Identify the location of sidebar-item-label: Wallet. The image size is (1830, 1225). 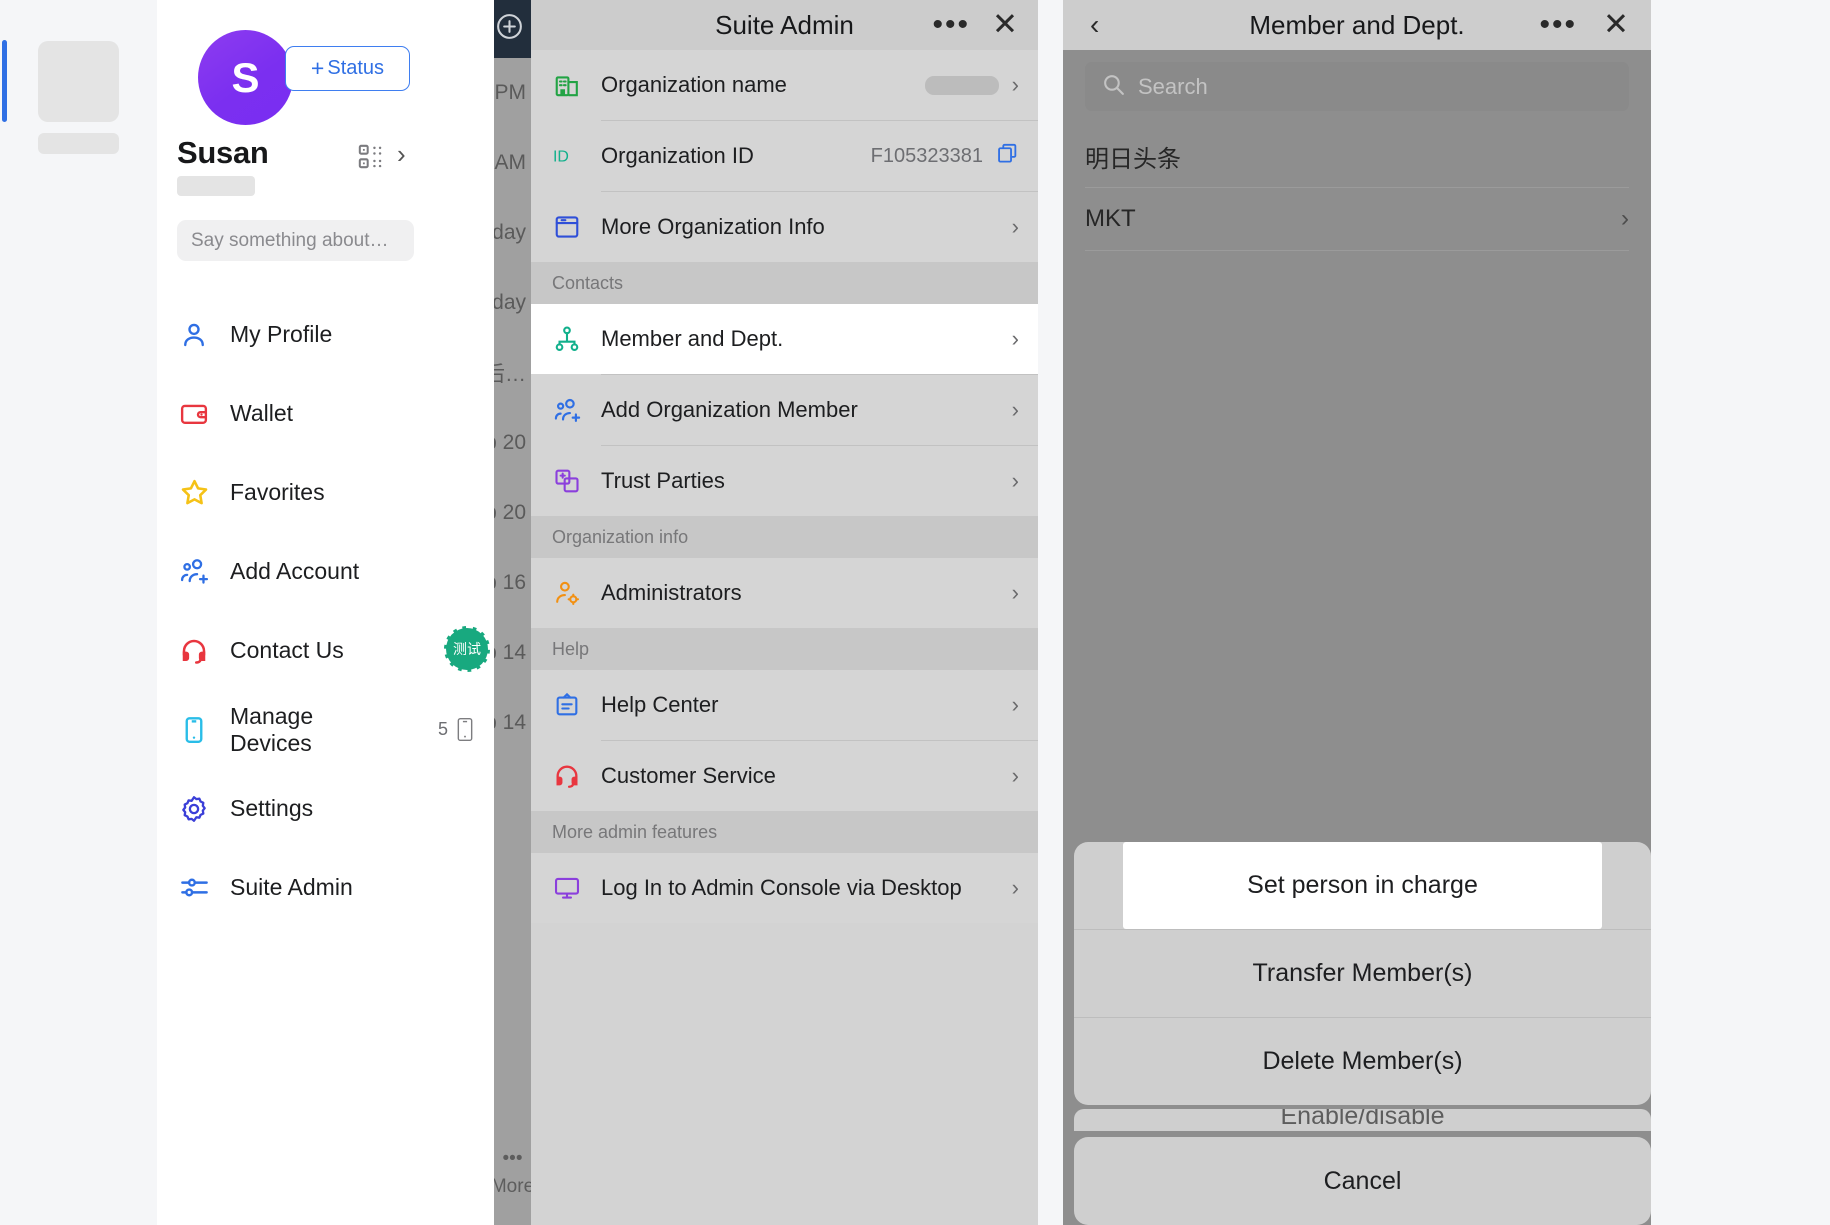
(262, 413).